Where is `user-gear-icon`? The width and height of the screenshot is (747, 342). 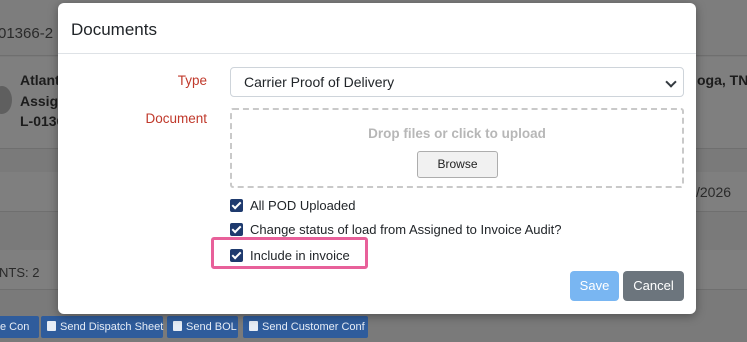 user-gear-icon is located at coordinates (253, 326).